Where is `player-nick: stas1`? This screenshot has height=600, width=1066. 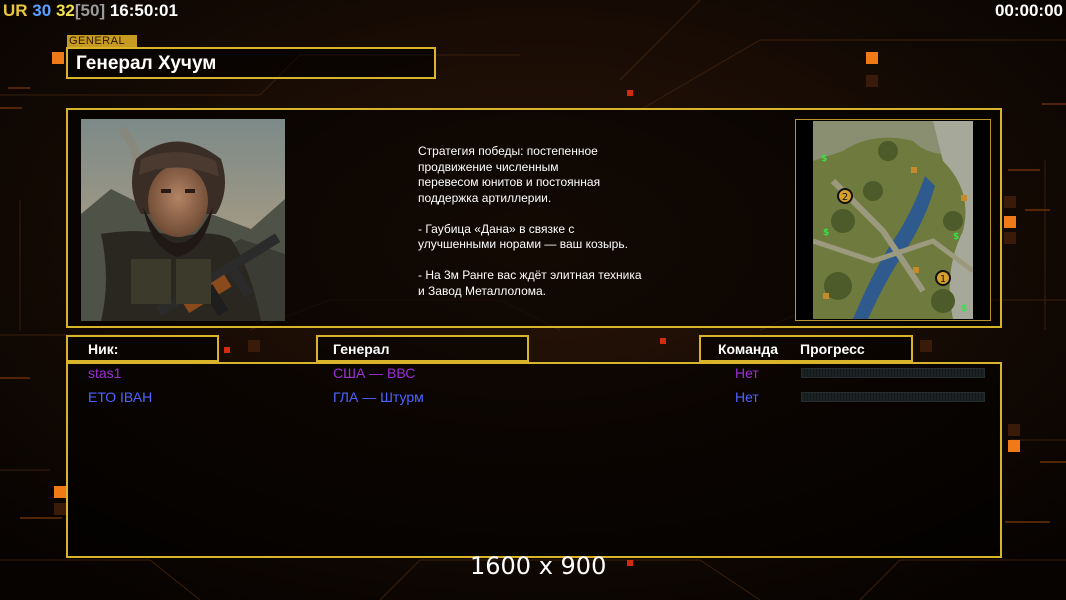
player-nick: stas1 is located at coordinates (105, 373).